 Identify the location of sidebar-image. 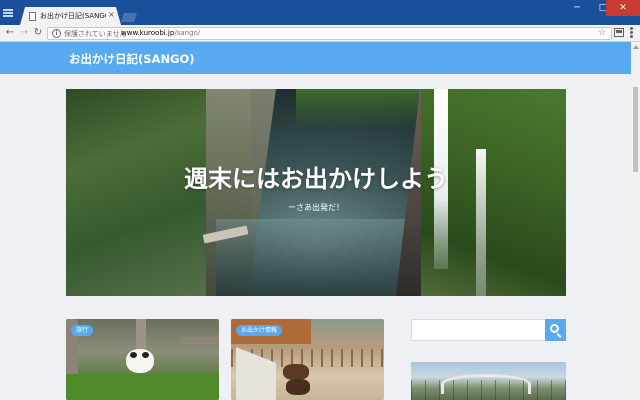
(488, 381).